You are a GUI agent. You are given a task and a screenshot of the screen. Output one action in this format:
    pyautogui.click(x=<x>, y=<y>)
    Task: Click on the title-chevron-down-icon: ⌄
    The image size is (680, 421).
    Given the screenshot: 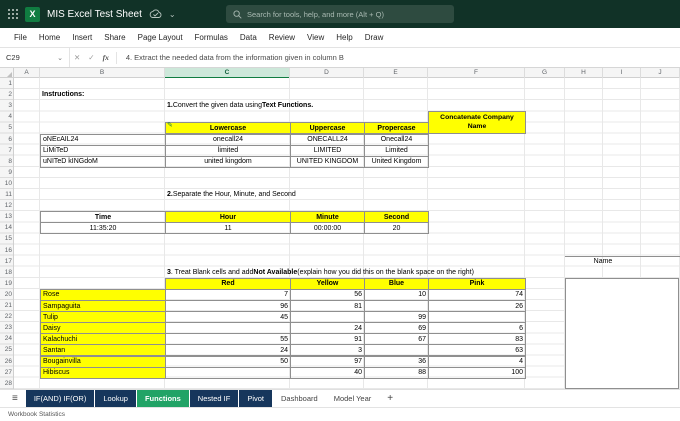 What is the action you would take?
    pyautogui.click(x=172, y=14)
    